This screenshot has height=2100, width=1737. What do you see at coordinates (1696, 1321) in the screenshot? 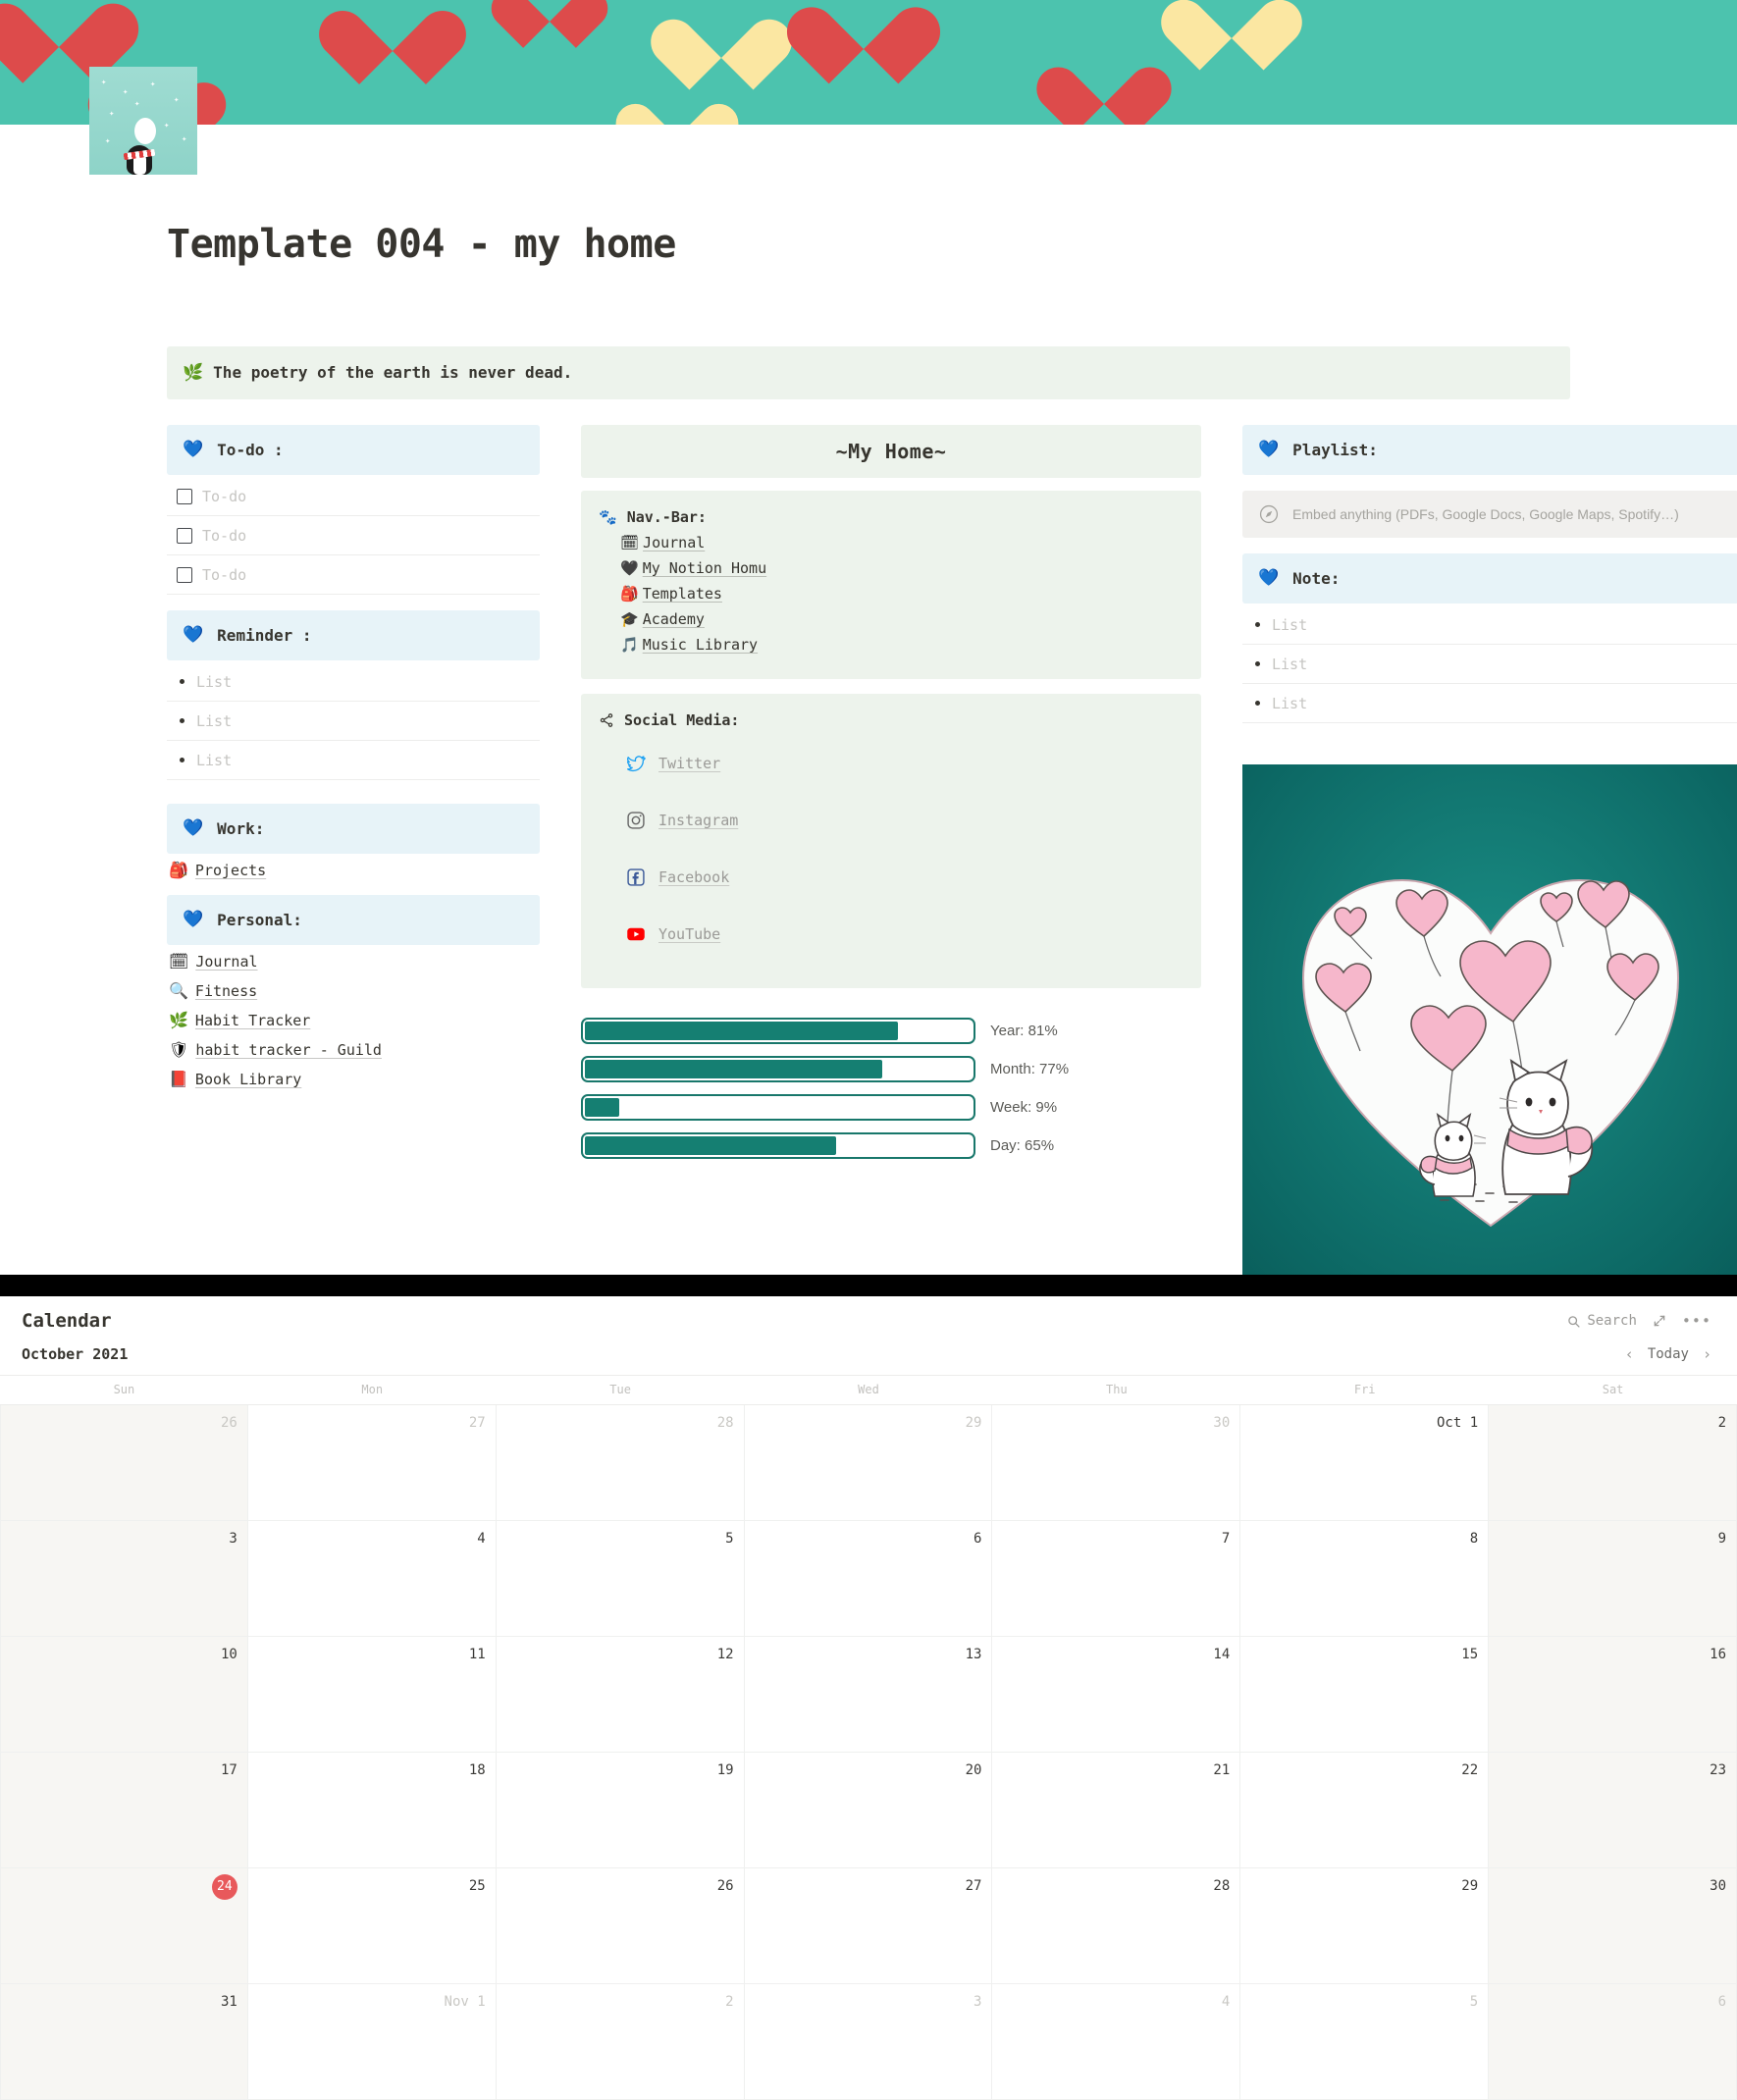
I see `more-options-icon: •••` at bounding box center [1696, 1321].